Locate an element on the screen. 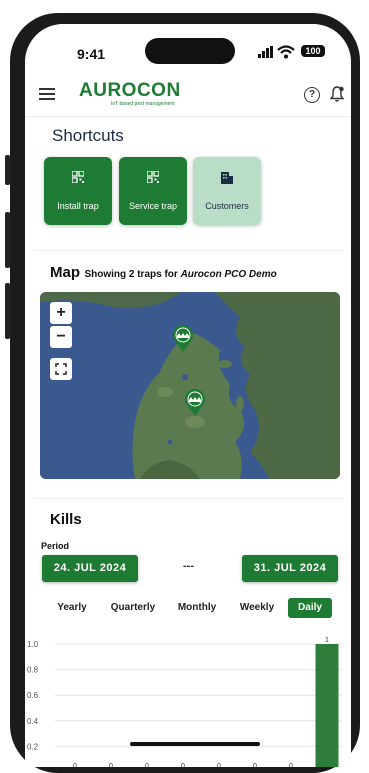 The image size is (369, 773). bell-icon is located at coordinates (337, 94).